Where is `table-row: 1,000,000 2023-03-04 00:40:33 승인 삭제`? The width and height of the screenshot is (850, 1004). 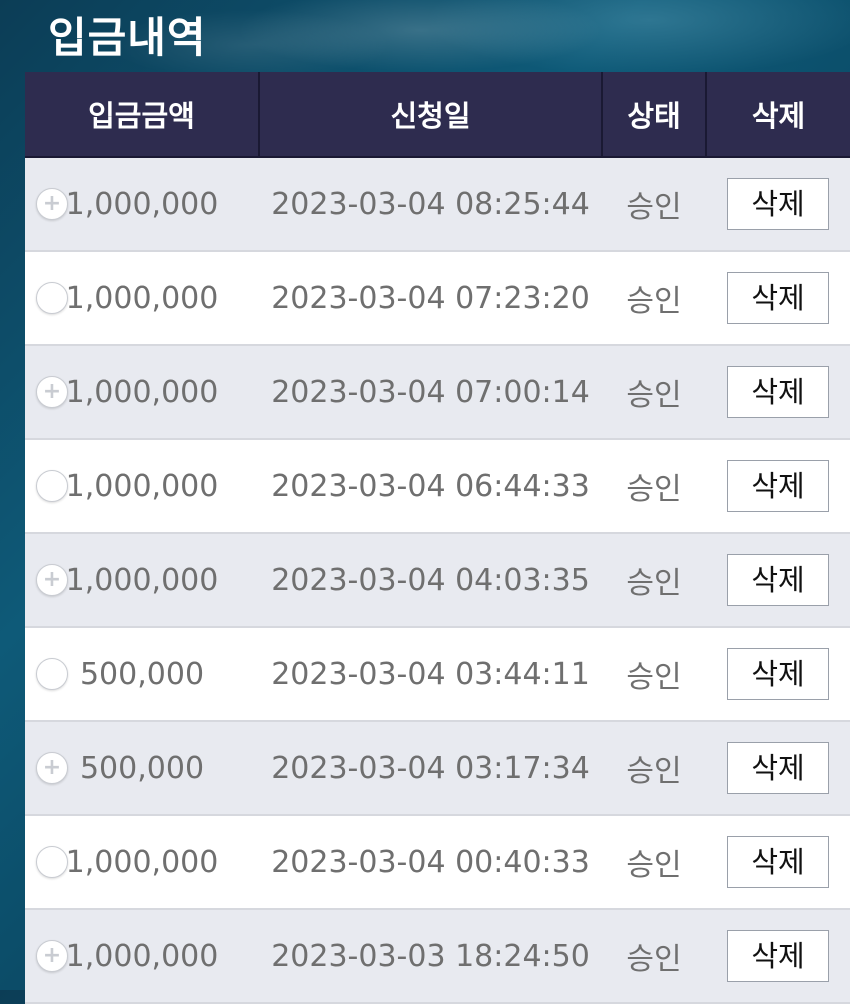
table-row: 1,000,000 2023-03-04 00:40:33 승인 삭제 is located at coordinates (437, 862).